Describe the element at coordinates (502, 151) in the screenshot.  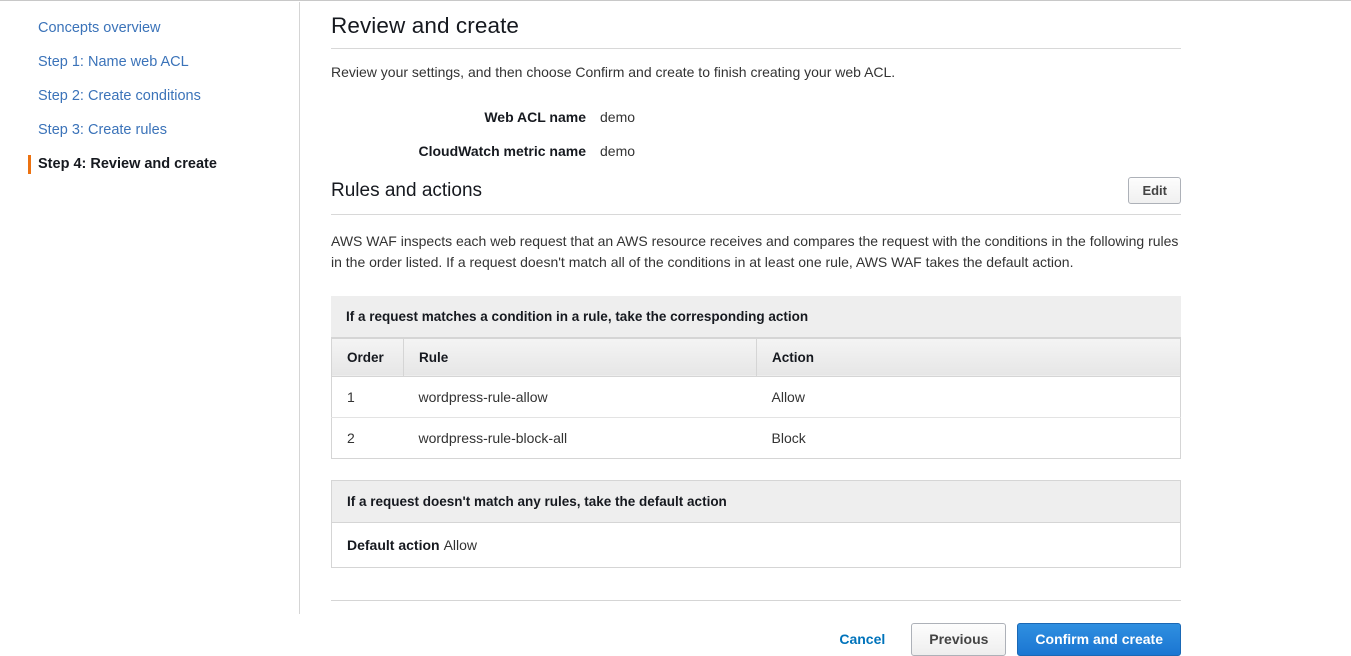
I see `summary-label-cloudwatch-metric-name: CloudWatch metric name` at that location.